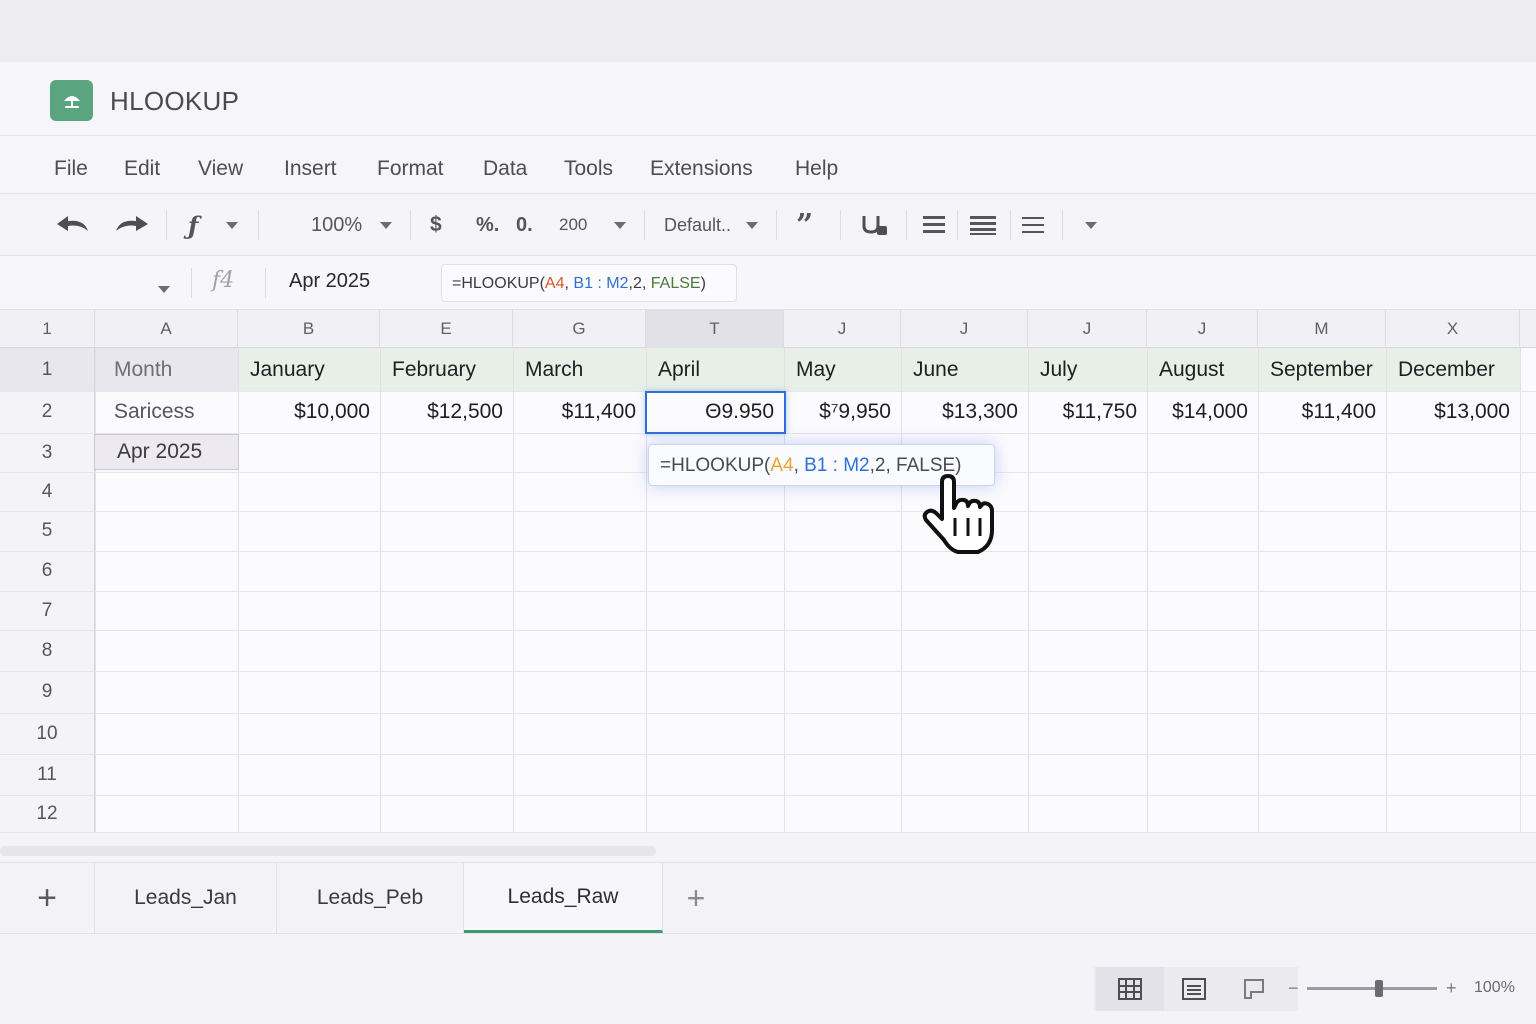 The image size is (1536, 1024). I want to click on formula-token: ,2, FALSE), so click(915, 465).